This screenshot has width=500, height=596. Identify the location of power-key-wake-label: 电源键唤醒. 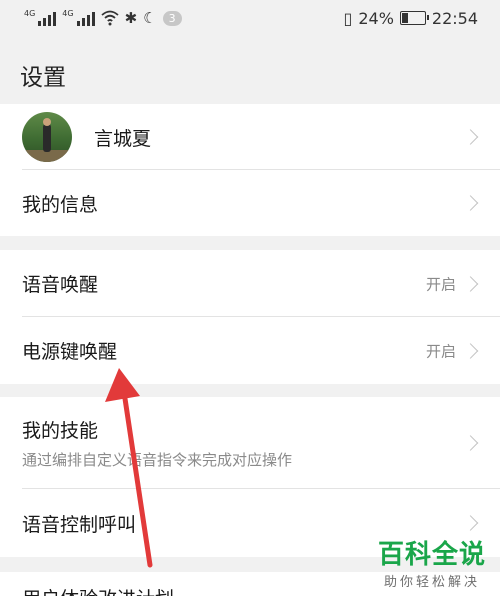
(70, 352).